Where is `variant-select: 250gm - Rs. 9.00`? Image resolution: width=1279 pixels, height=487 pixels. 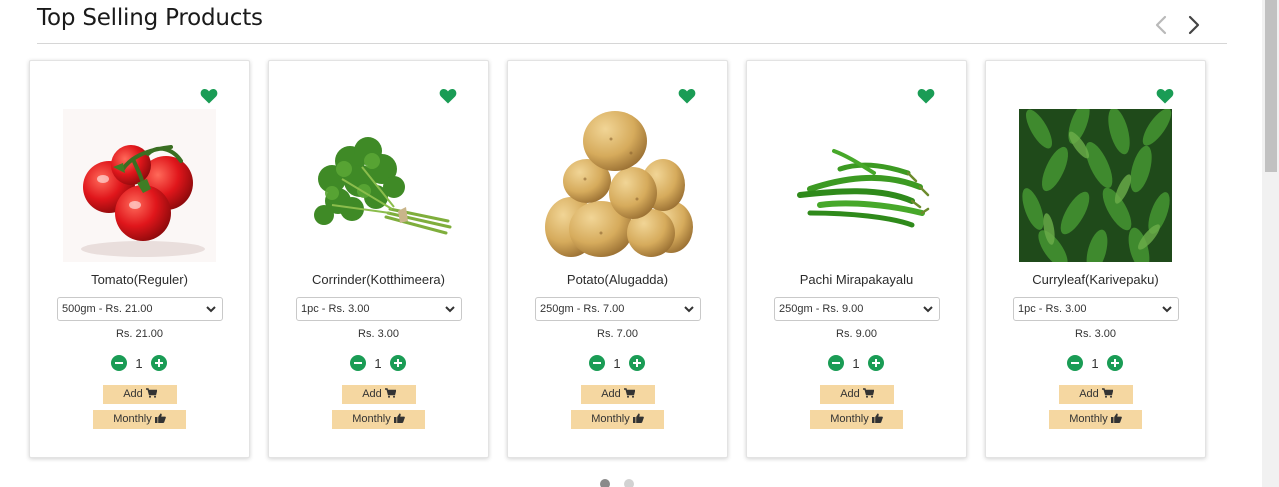
variant-select: 250gm - Rs. 9.00 is located at coordinates (857, 309).